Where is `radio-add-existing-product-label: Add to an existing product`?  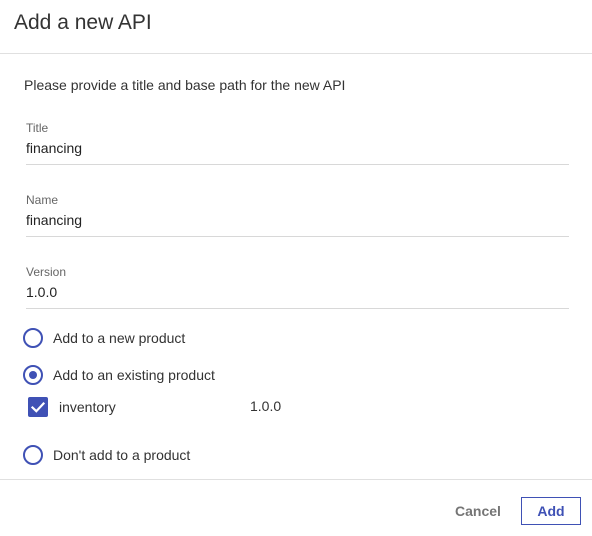 radio-add-existing-product-label: Add to an existing product is located at coordinates (134, 375).